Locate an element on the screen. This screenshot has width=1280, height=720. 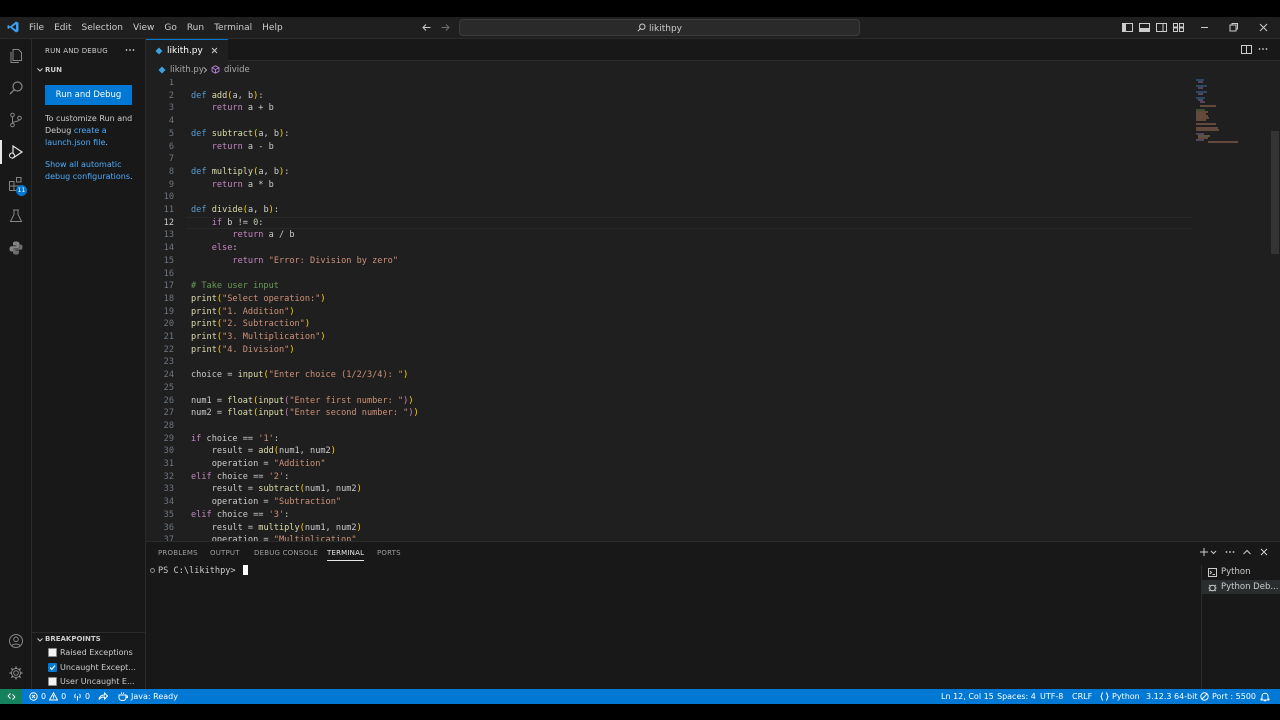
panel-more-actions-icon is located at coordinates (1230, 552).